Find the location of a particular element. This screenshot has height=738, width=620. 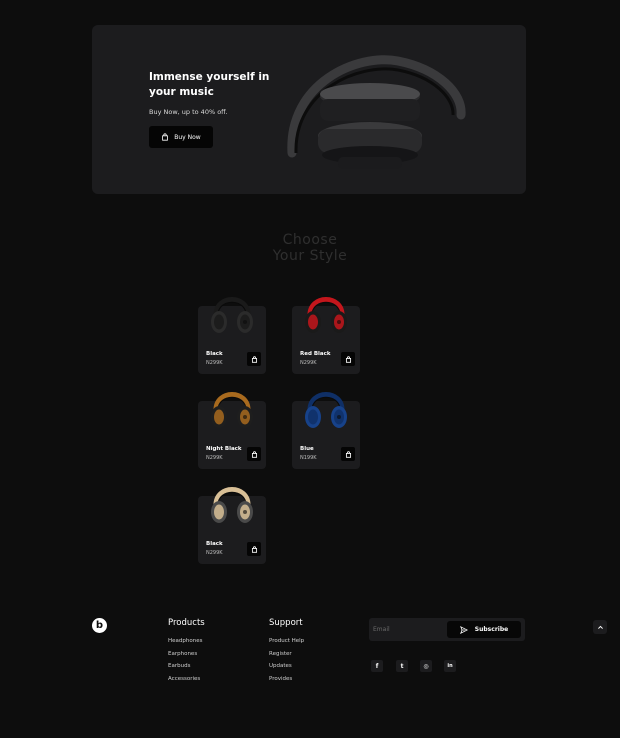

product-name: Blue is located at coordinates (307, 449).